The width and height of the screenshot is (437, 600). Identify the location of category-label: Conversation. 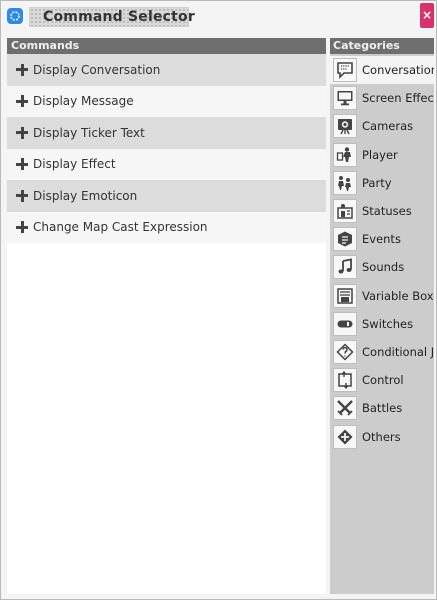
(398, 70).